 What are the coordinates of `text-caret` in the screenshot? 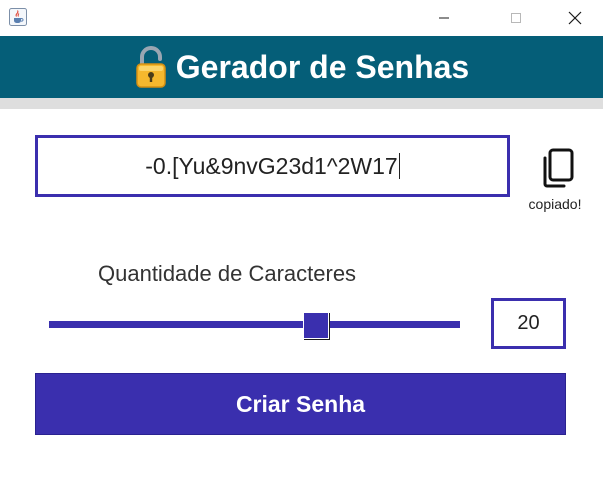 It's located at (399, 166).